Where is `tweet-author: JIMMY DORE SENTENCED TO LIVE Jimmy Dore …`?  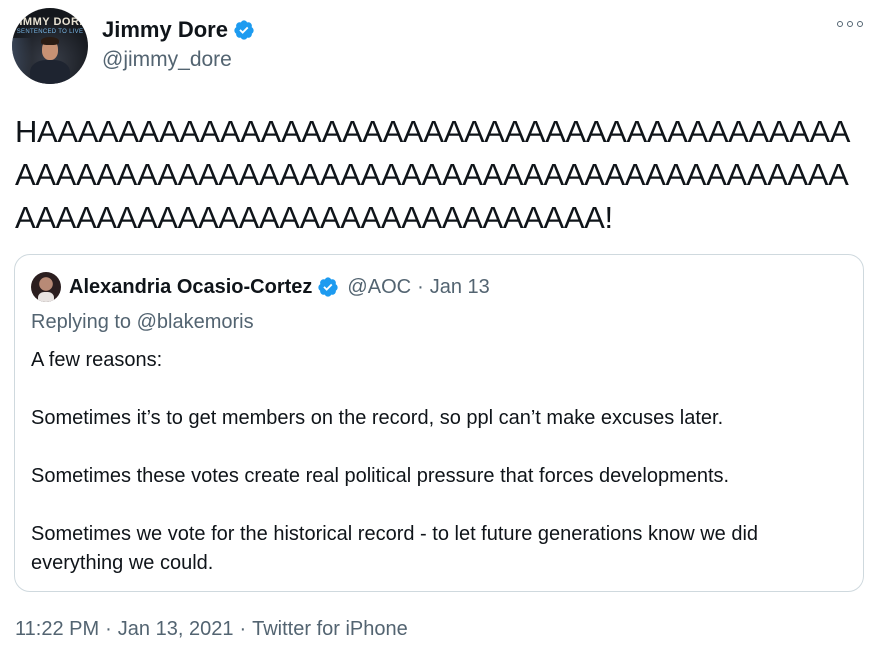 tweet-author: JIMMY DORE SENTENCED TO LIVE Jimmy Dore … is located at coordinates (133, 46).